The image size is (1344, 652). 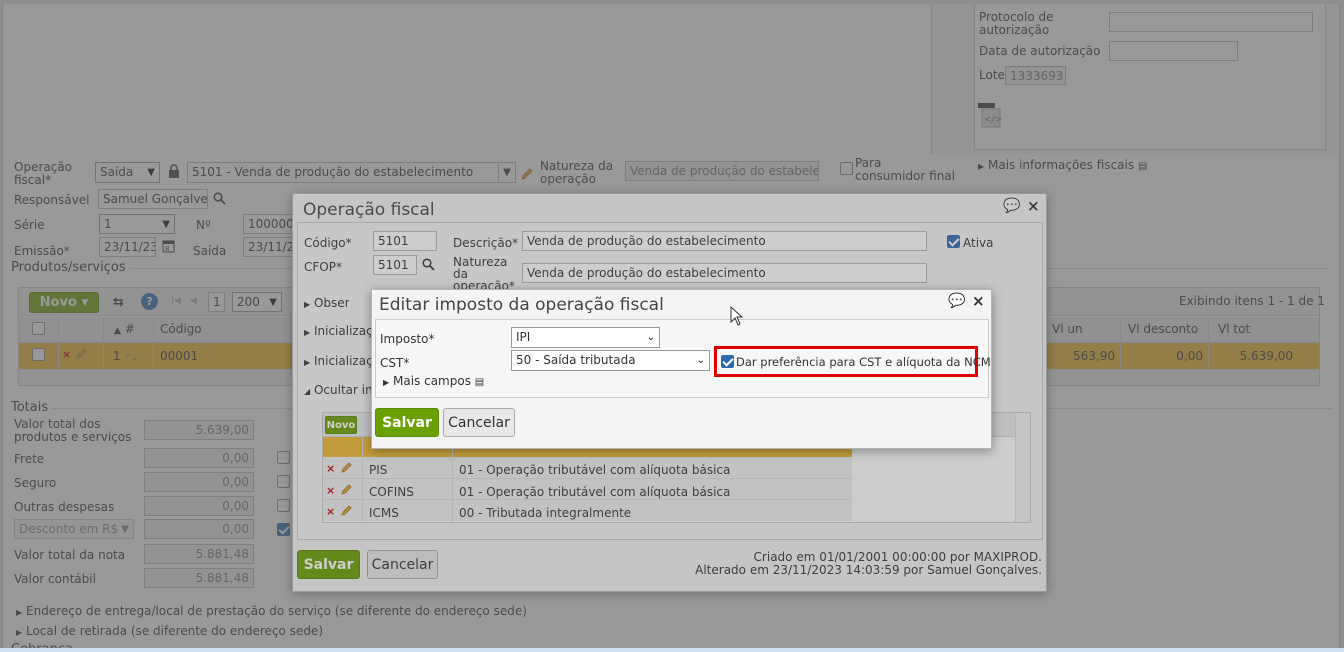 I want to click on preferencia-ncm-checkbox, so click(x=727, y=361).